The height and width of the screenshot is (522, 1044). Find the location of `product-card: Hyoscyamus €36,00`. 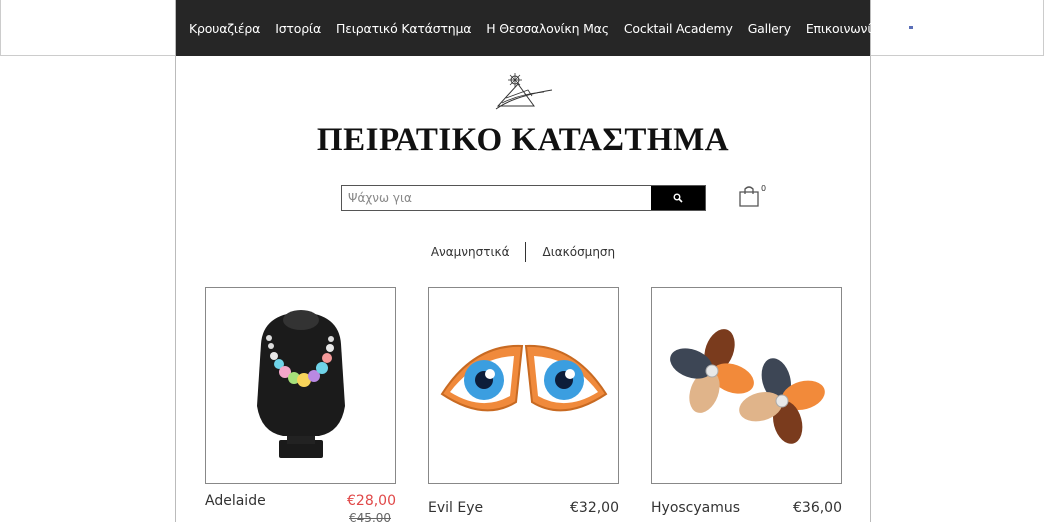

product-card: Hyoscyamus €36,00 is located at coordinates (746, 401).